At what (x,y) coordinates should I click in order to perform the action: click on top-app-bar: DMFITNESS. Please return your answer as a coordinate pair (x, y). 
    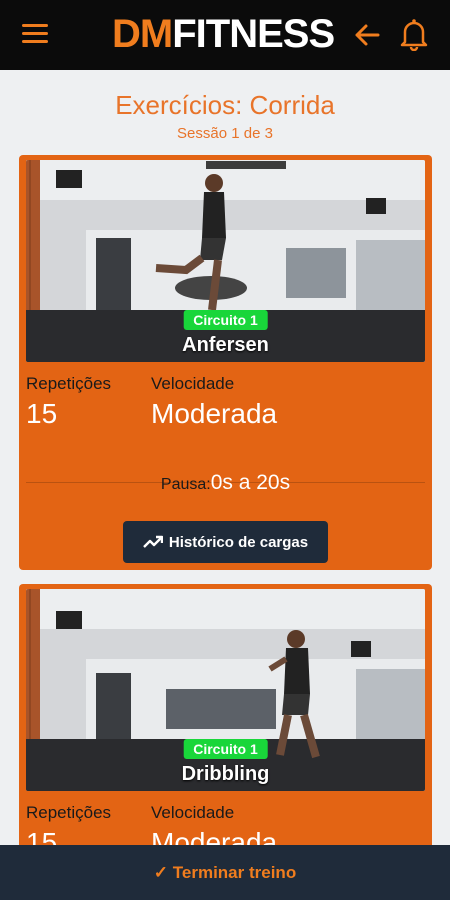
    Looking at the image, I should click on (225, 35).